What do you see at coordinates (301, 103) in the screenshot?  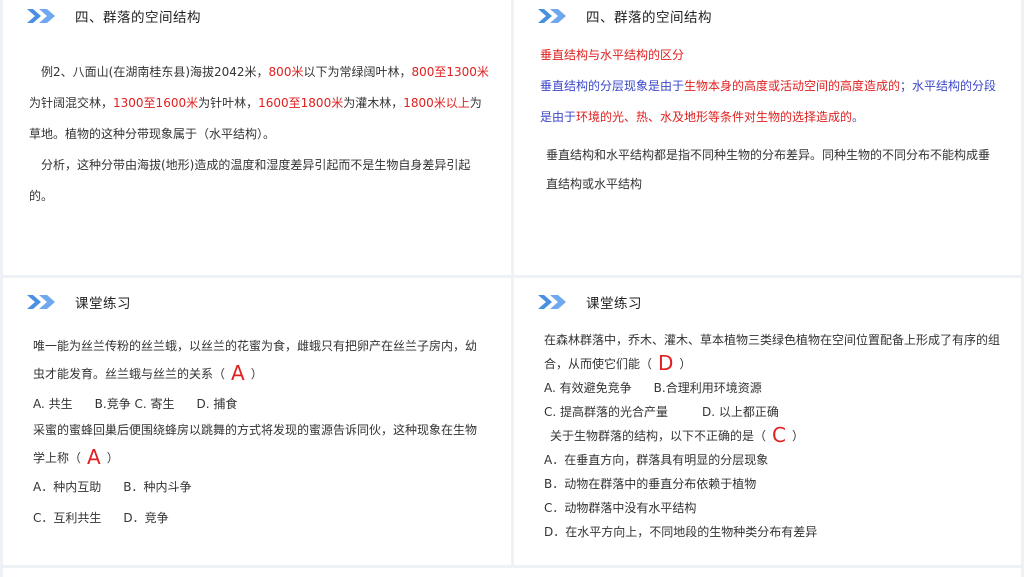 I see `text-run-red: 1600至1800米` at bounding box center [301, 103].